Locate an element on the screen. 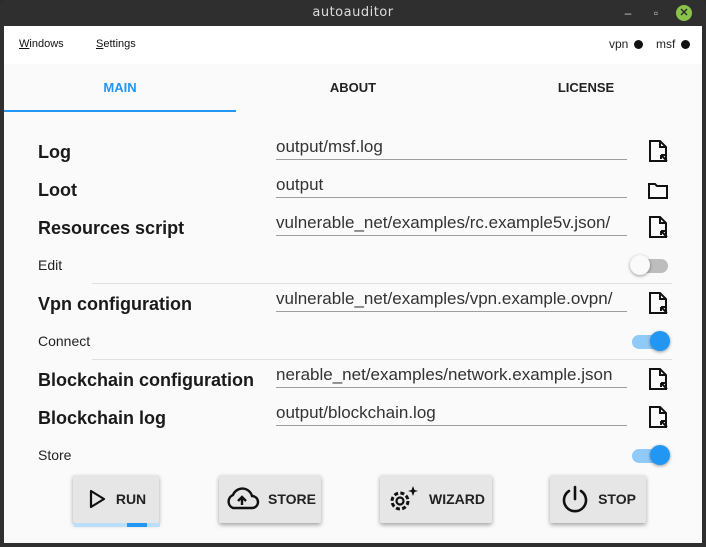  blockchain-config-field is located at coordinates (451, 375).